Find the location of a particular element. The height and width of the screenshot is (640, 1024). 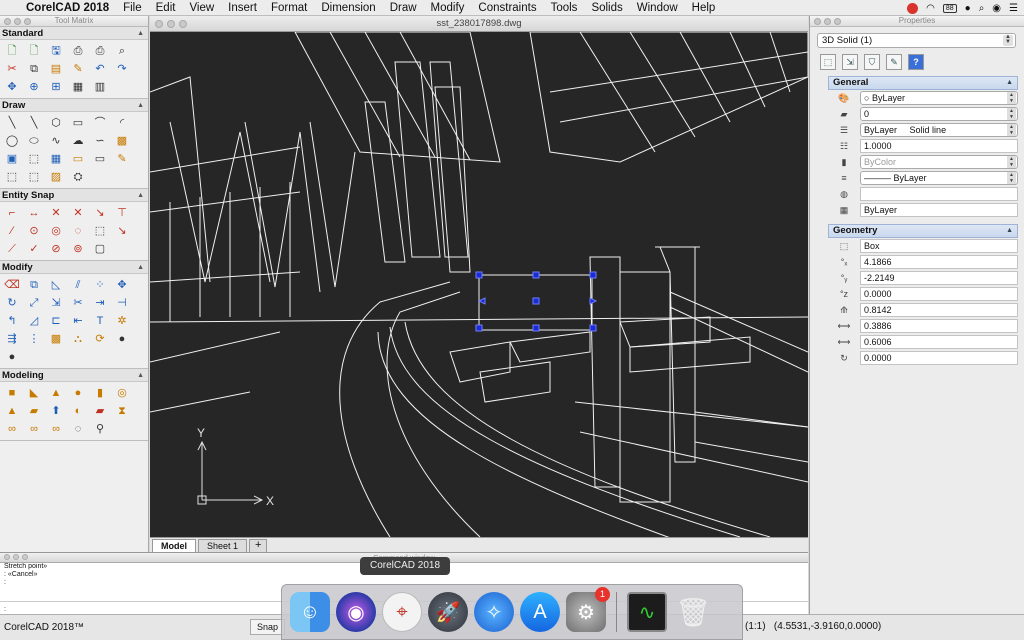

revision-cloud-icon: ☁ is located at coordinates (78, 141).